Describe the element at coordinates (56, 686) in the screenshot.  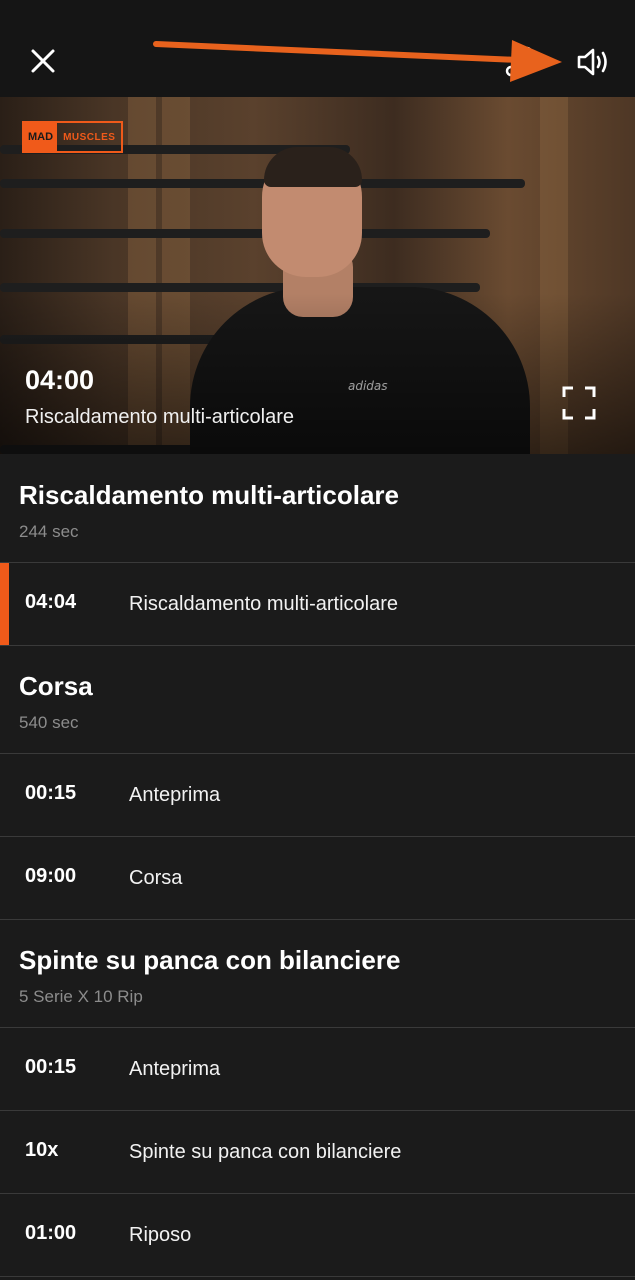
I see `section-title: Corsa` at that location.